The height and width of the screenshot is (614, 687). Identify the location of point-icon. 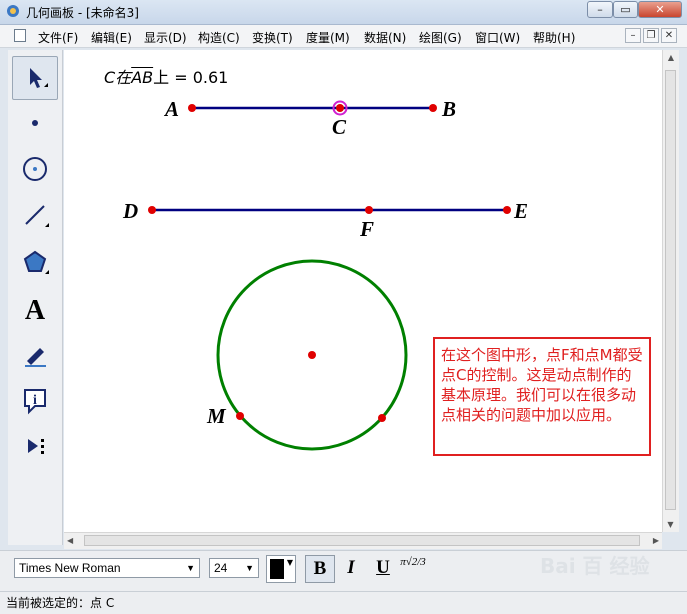
(35, 123).